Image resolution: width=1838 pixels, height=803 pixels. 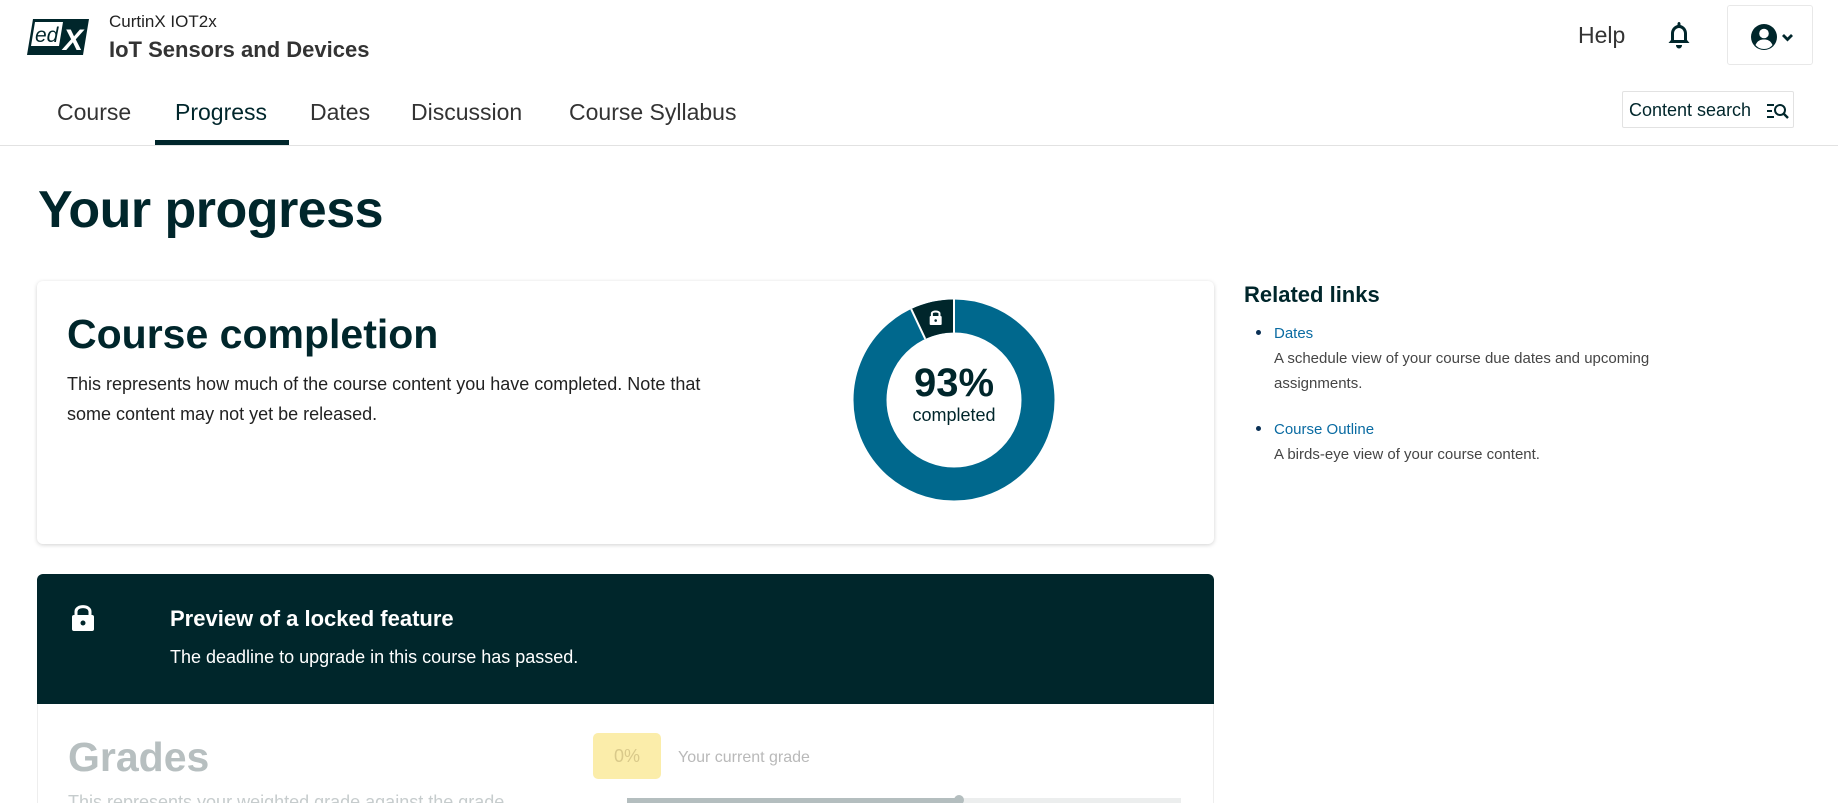 I want to click on lock-icon, so click(x=83, y=618).